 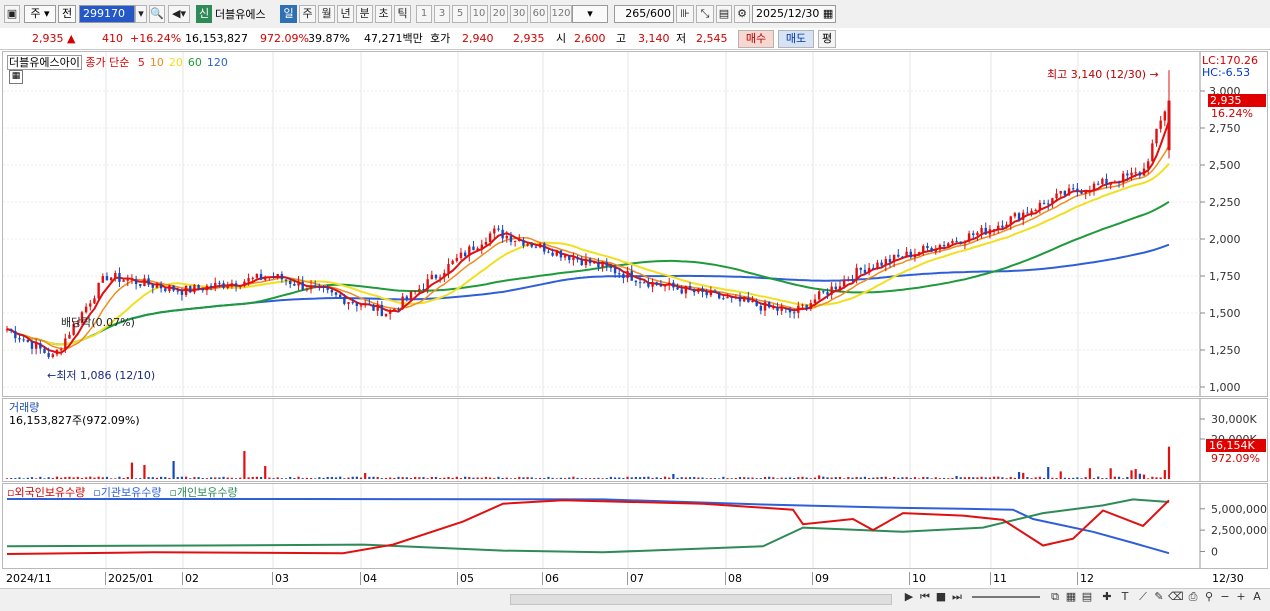 I want to click on high-label: 고, so click(x=621, y=38).